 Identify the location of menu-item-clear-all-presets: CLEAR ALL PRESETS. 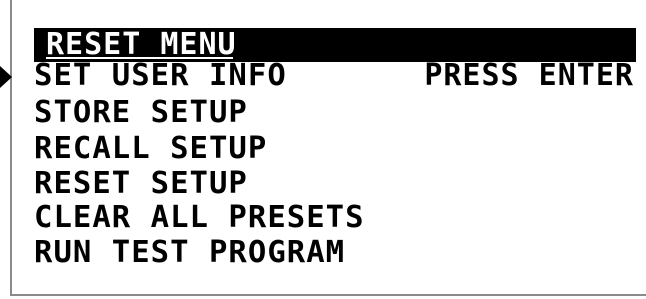
(199, 218).